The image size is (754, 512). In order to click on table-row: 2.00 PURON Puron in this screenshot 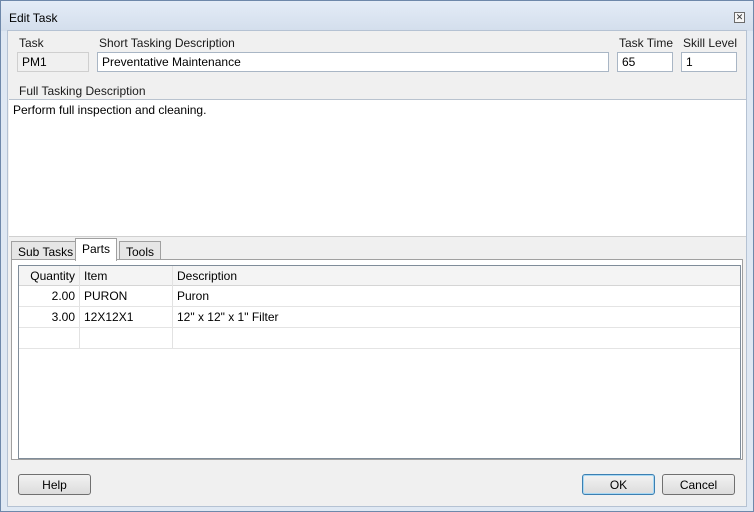, I will do `click(379, 296)`.